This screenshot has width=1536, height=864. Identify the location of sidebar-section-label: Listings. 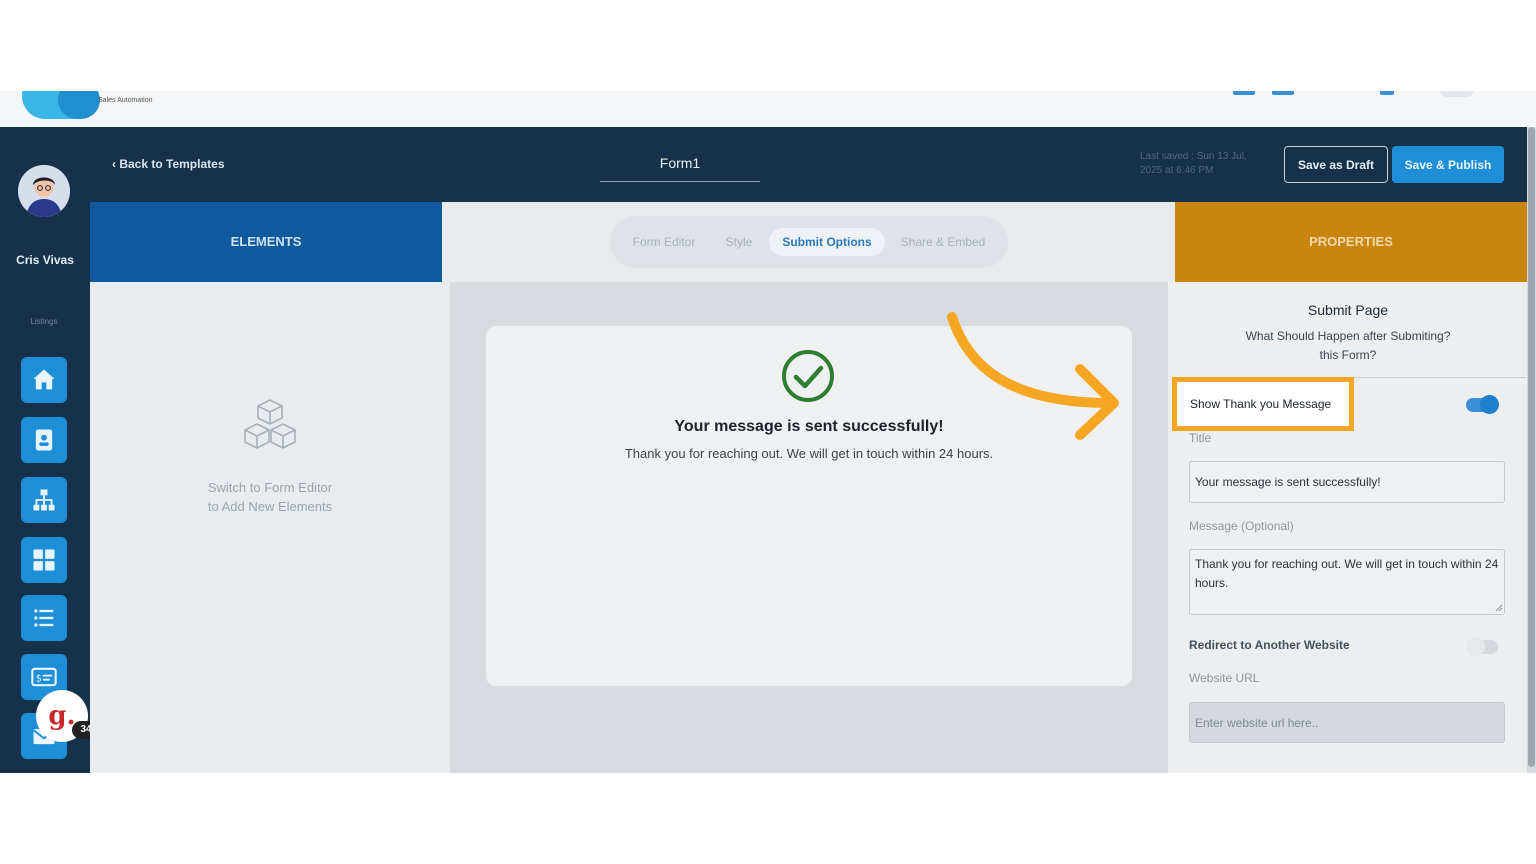
(44, 321).